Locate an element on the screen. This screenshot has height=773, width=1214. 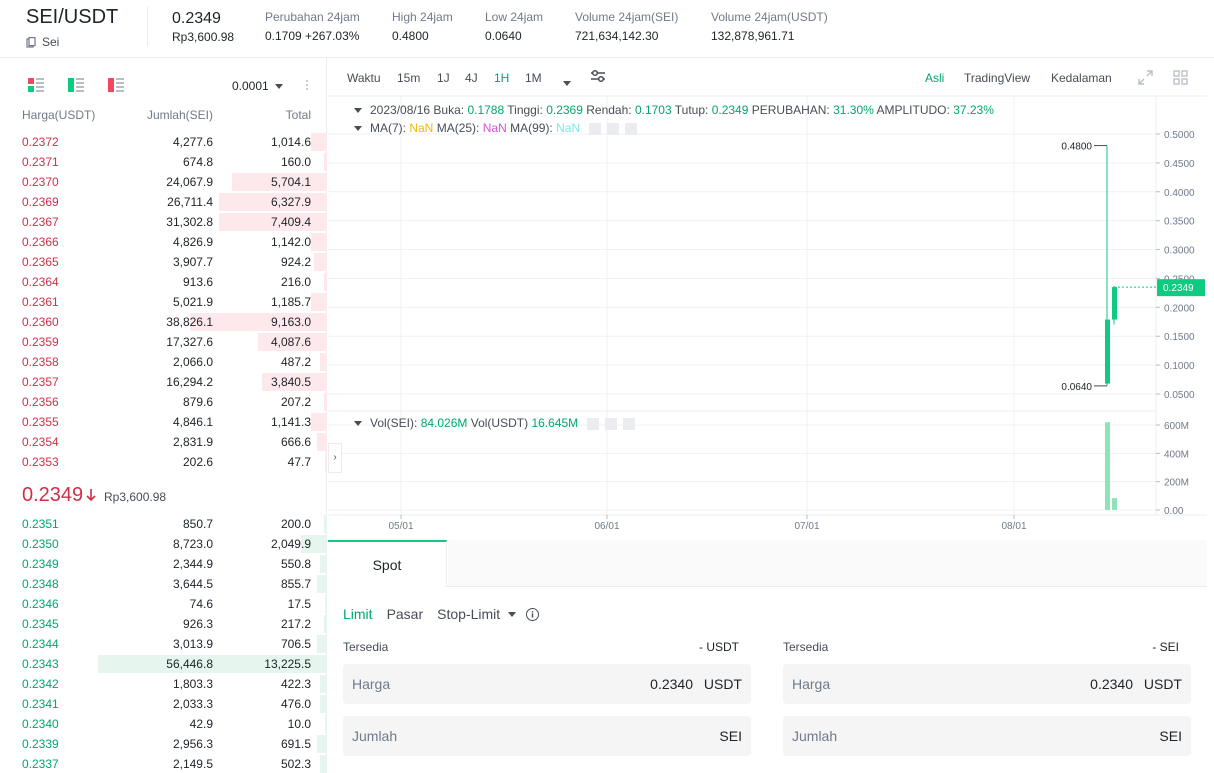
bid-row: 0.2348 3,644.5 855.7 is located at coordinates (163, 584).